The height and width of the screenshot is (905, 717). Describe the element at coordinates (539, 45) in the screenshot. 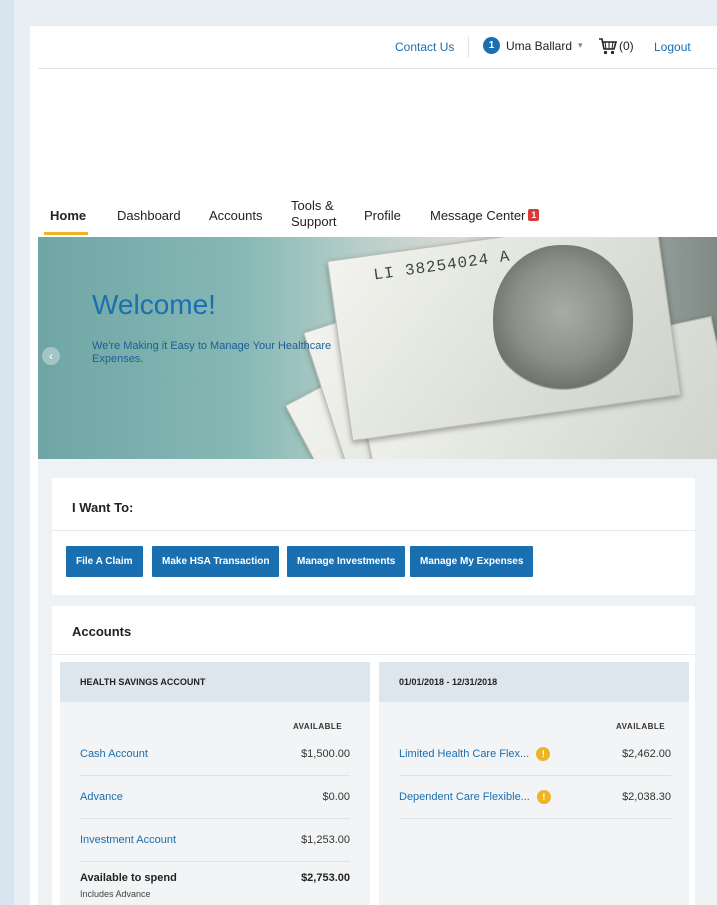

I see `user-name: Uma Ballard` at that location.